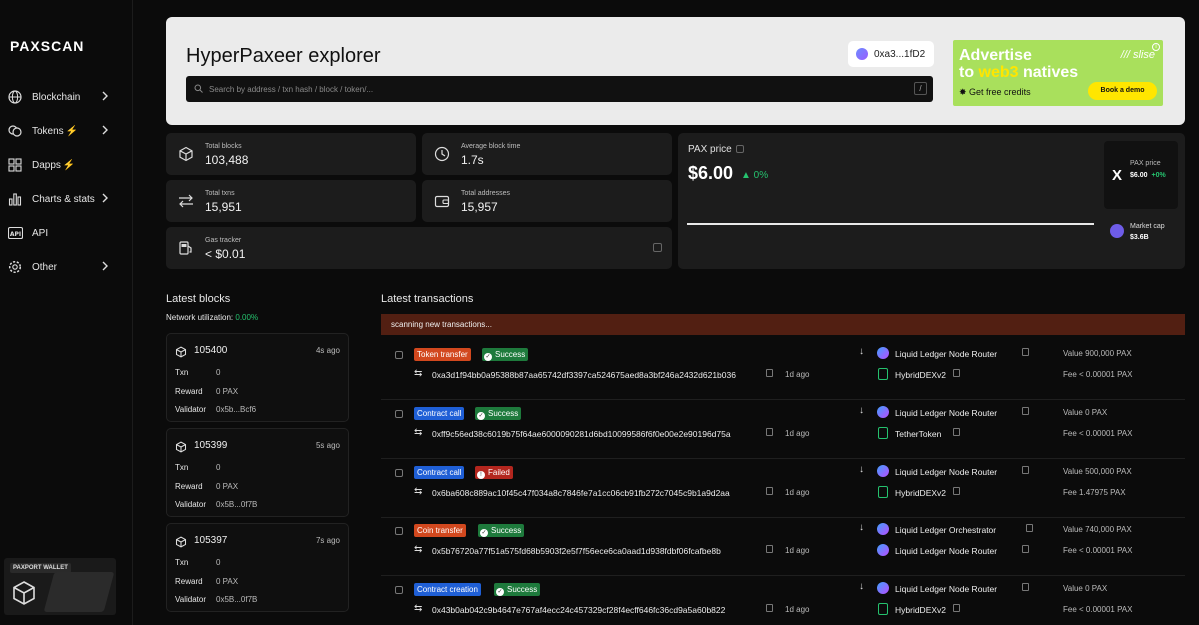  I want to click on to-address-link: Liquid Ledger Node Router, so click(946, 551).